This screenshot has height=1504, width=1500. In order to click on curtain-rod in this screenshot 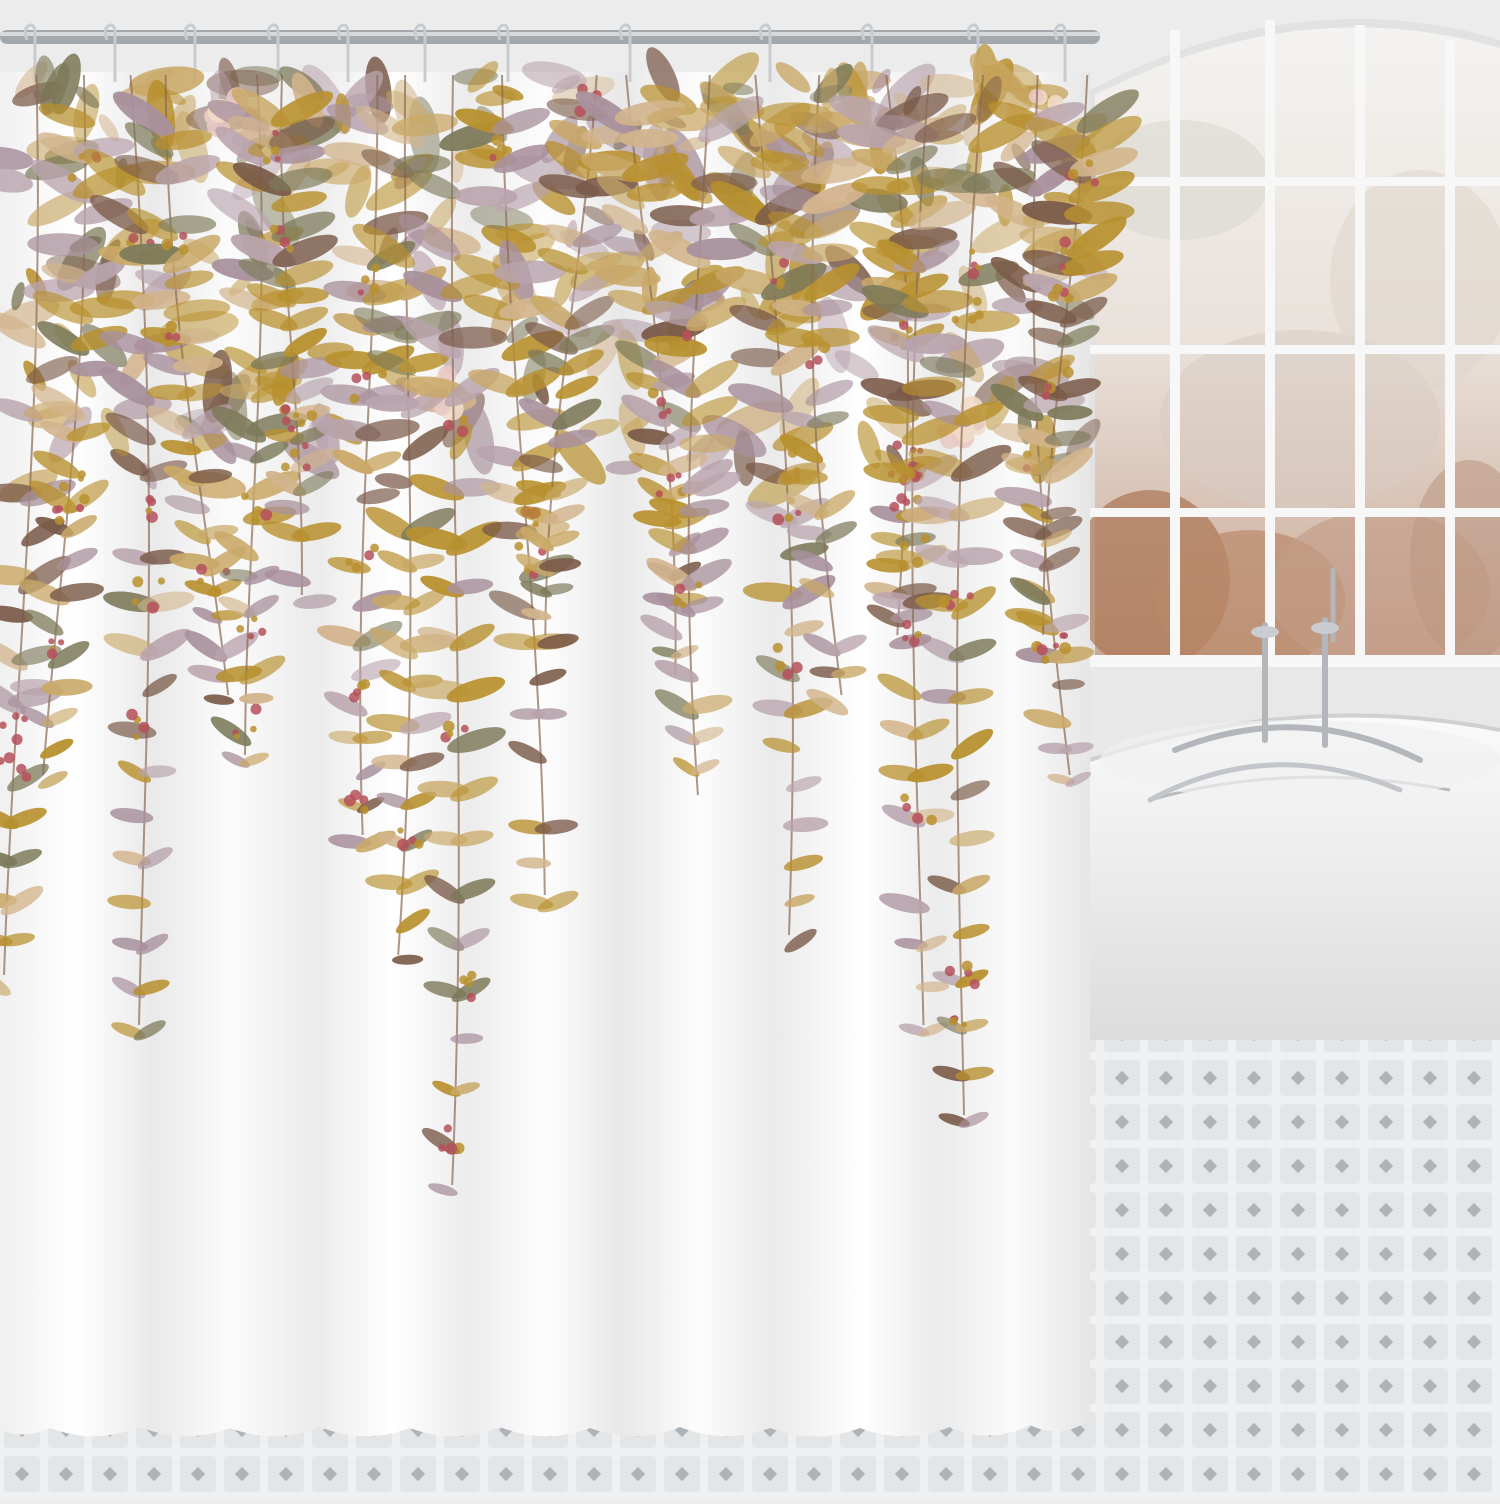, I will do `click(550, 37)`.